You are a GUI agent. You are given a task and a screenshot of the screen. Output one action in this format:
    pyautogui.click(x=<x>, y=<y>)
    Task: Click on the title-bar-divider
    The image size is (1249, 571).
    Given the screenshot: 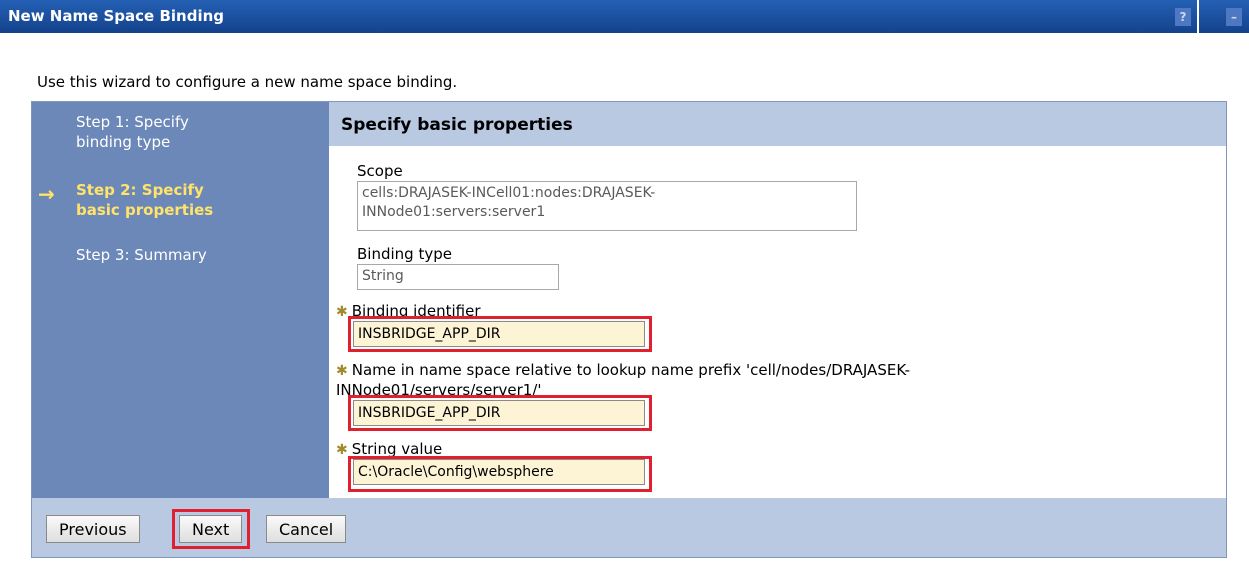 What is the action you would take?
    pyautogui.click(x=1198, y=16)
    